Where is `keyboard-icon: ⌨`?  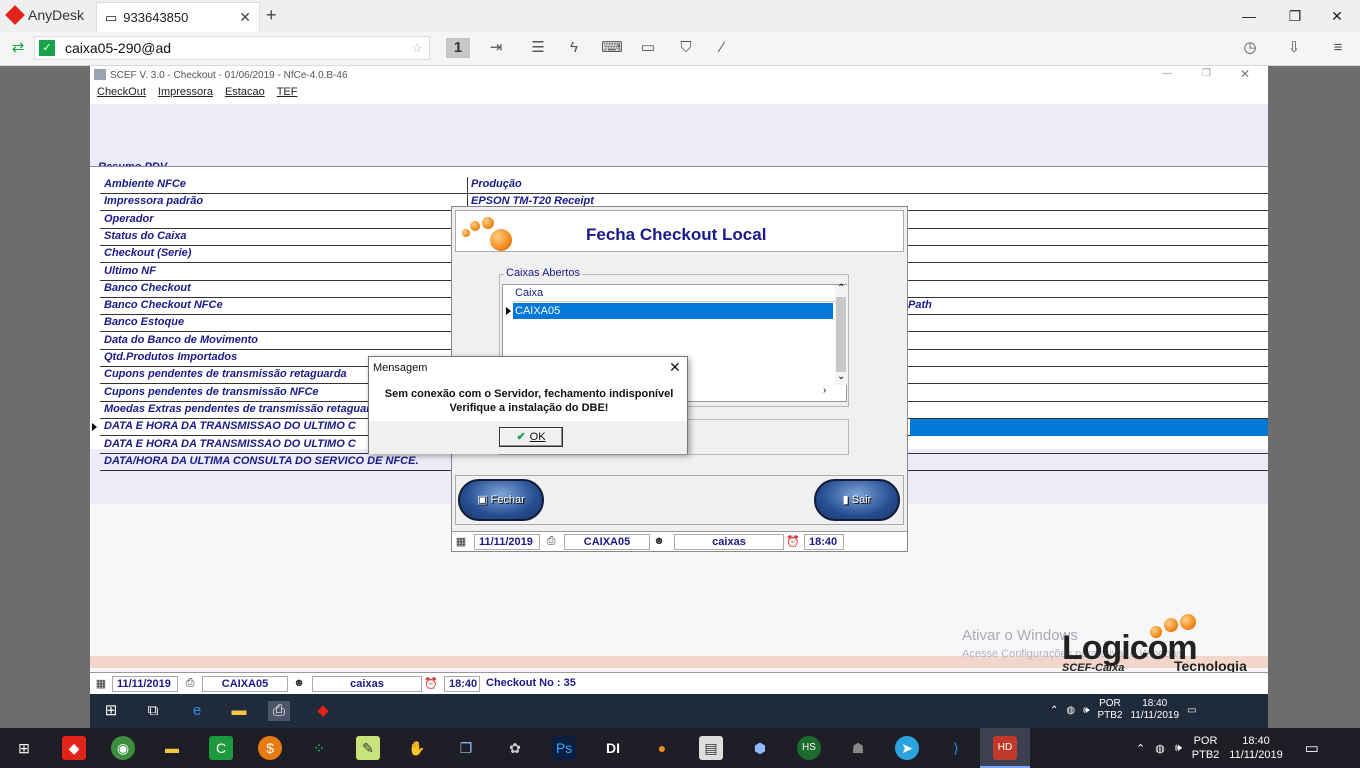
keyboard-icon: ⌨ is located at coordinates (612, 48).